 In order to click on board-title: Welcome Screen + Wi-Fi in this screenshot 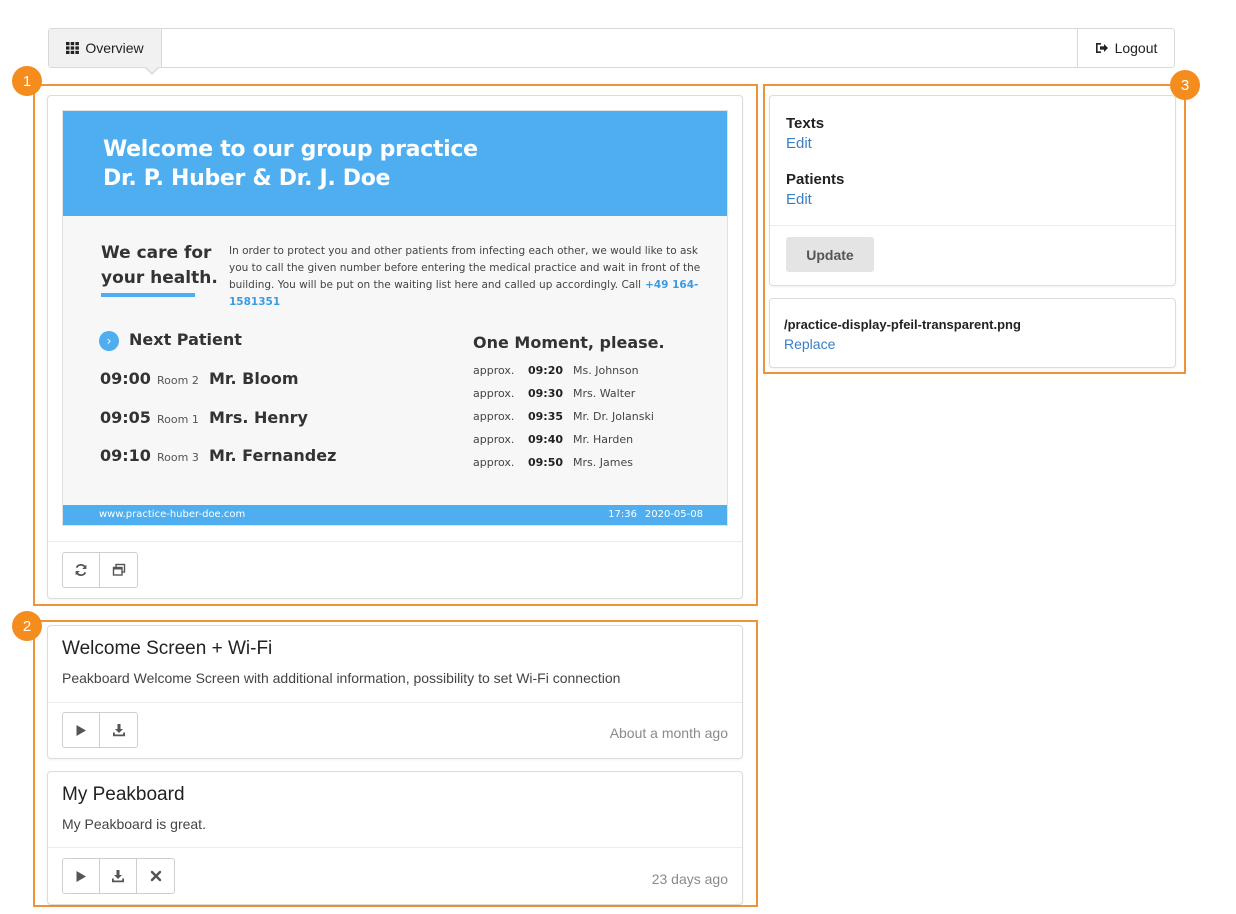, I will do `click(167, 648)`.